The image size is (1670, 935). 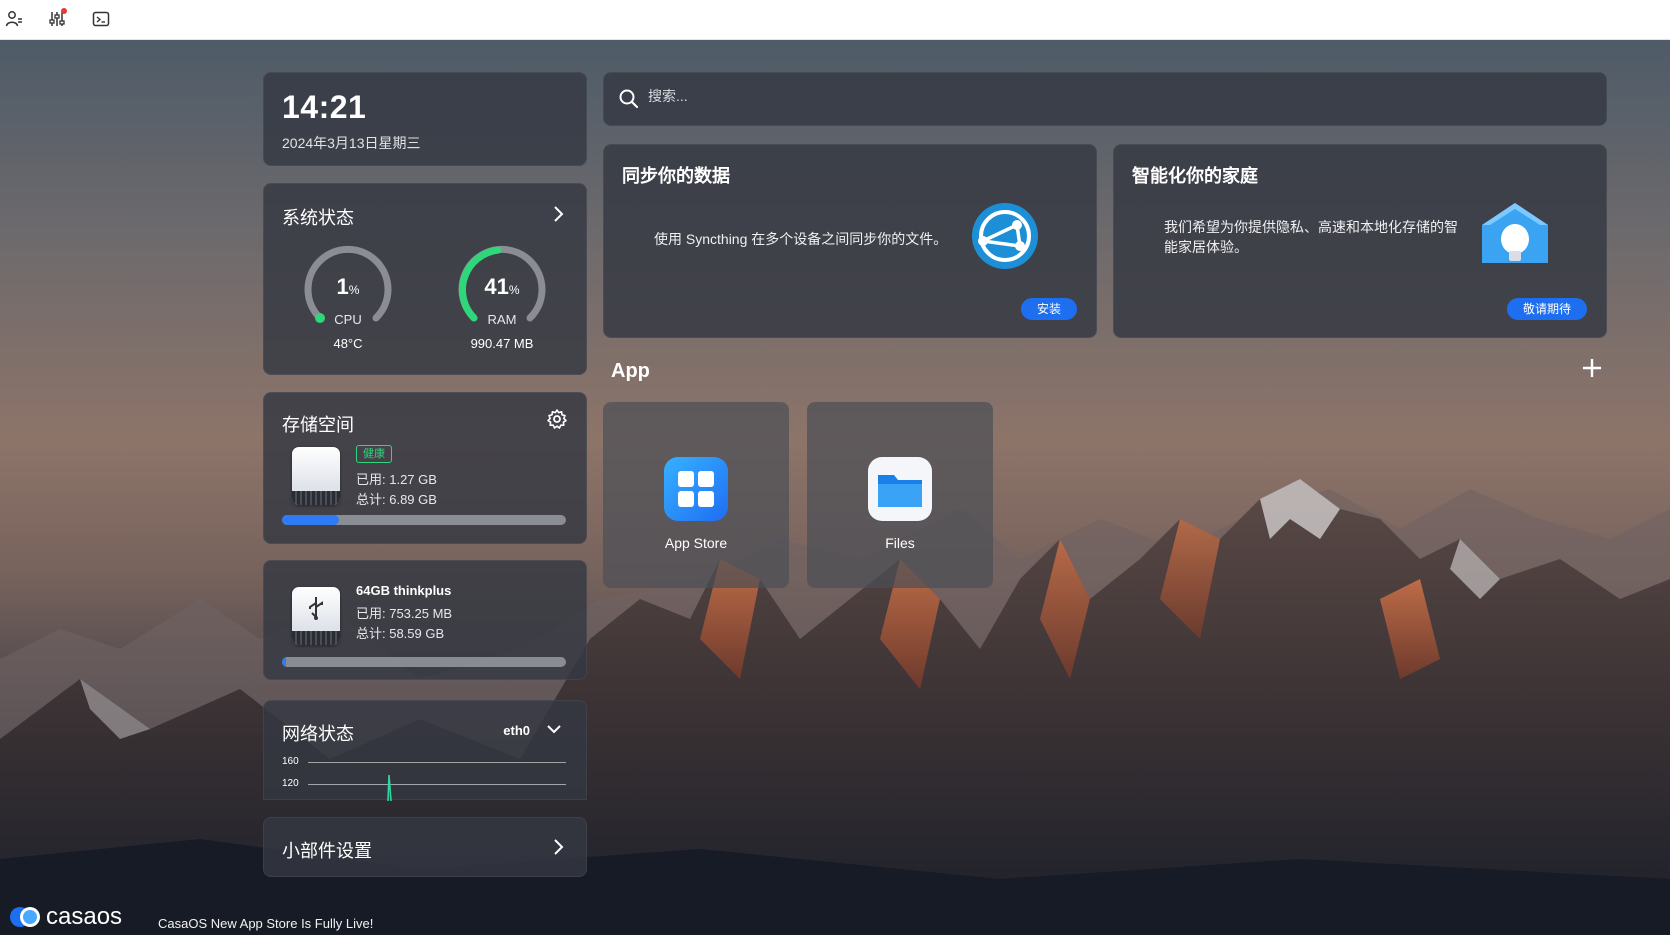 I want to click on app-tile-files: Files, so click(x=900, y=495).